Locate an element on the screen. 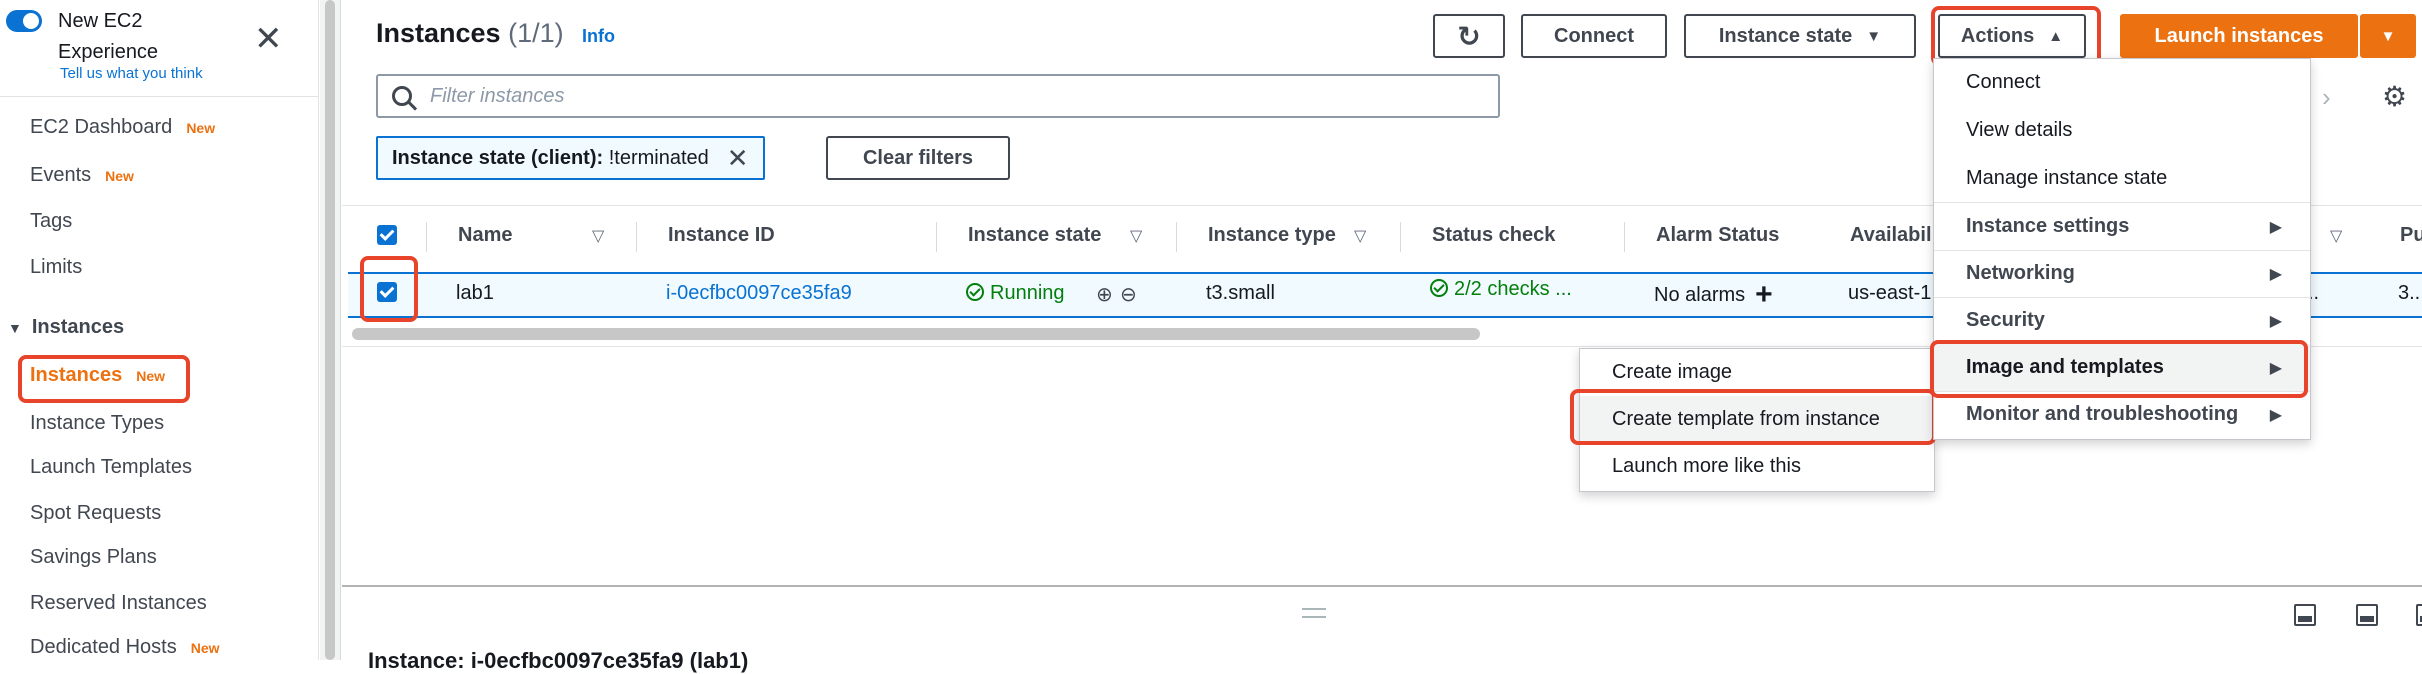  column-header-status-check: Status check is located at coordinates (1493, 235).